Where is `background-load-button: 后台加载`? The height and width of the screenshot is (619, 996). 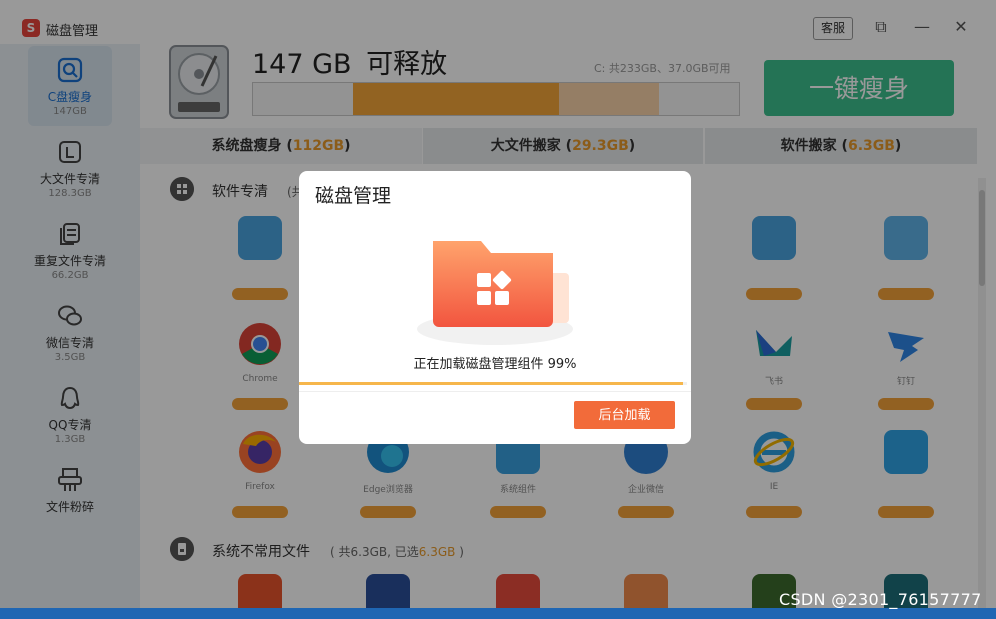
background-load-button: 后台加载 is located at coordinates (624, 415).